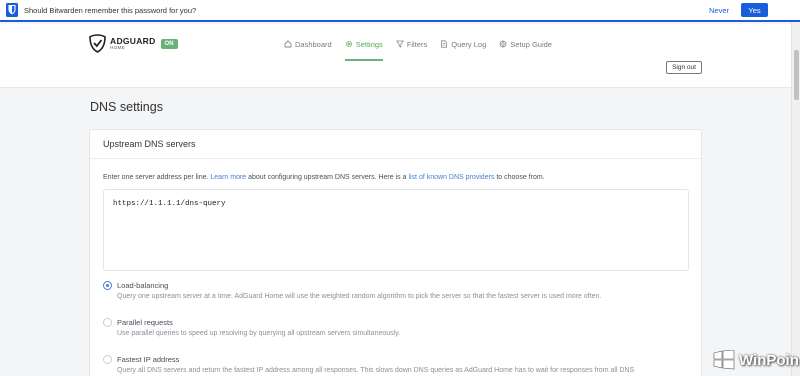  Describe the element at coordinates (444, 44) in the screenshot. I see `document-icon` at that location.